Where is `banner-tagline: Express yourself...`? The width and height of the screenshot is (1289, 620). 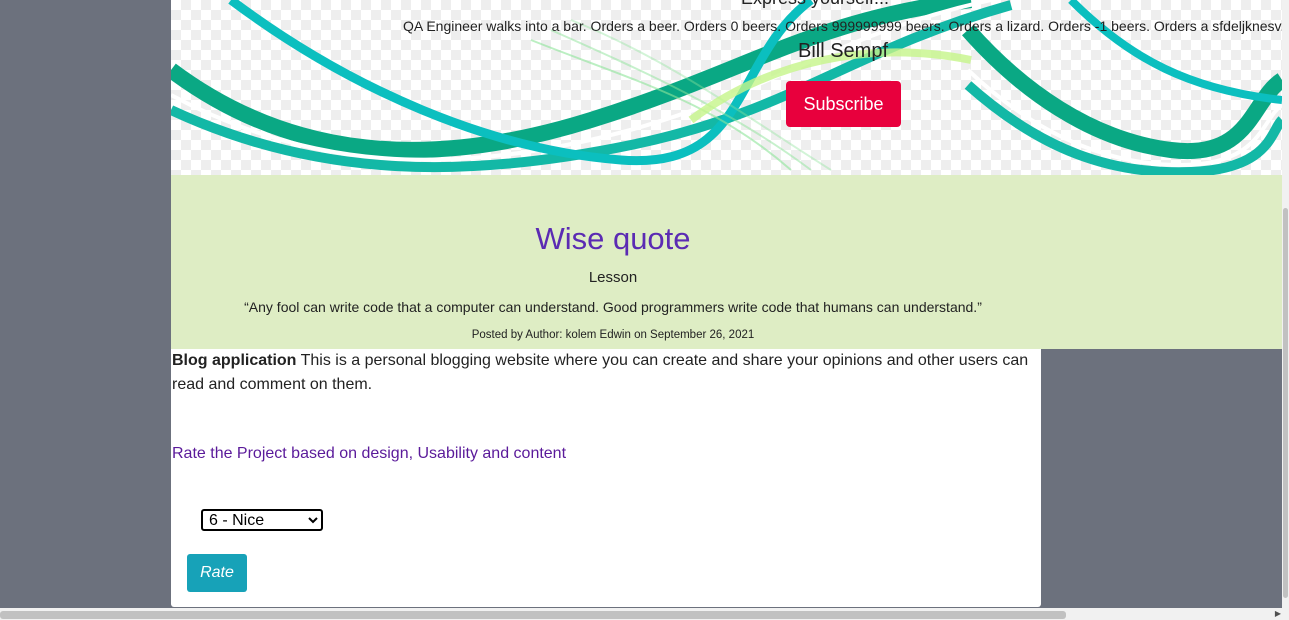 banner-tagline: Express yourself... is located at coordinates (815, 4).